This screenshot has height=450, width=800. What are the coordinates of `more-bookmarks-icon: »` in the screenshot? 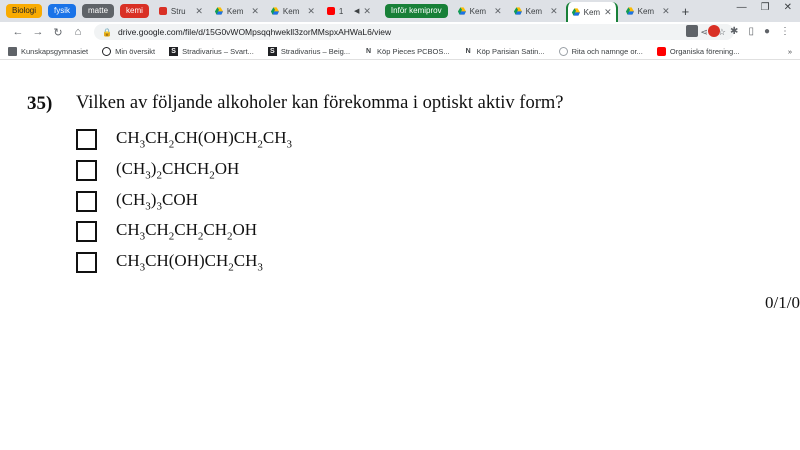 It's located at (790, 51).